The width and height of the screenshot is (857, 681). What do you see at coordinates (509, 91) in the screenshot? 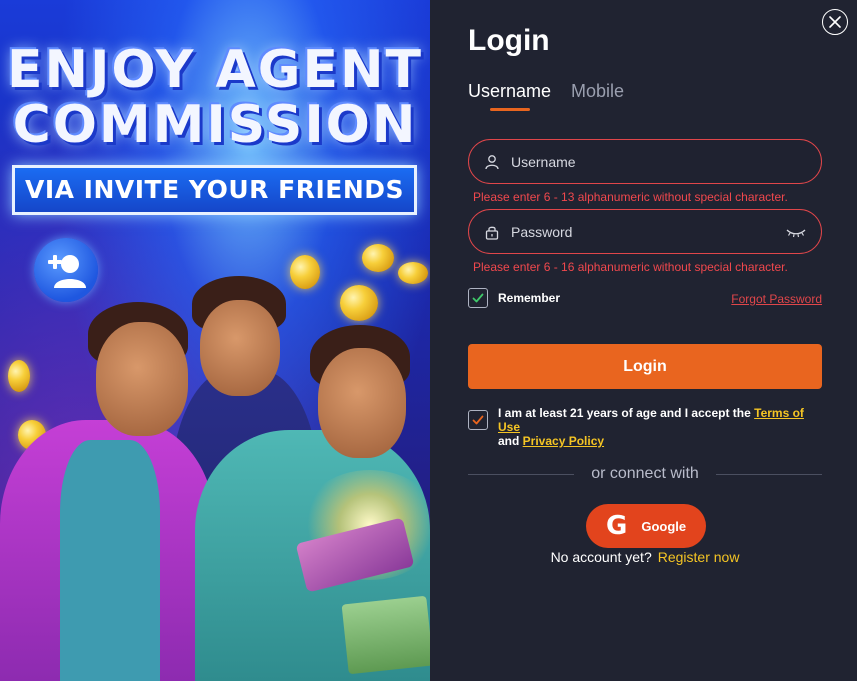
I see `tab-username: Username` at bounding box center [509, 91].